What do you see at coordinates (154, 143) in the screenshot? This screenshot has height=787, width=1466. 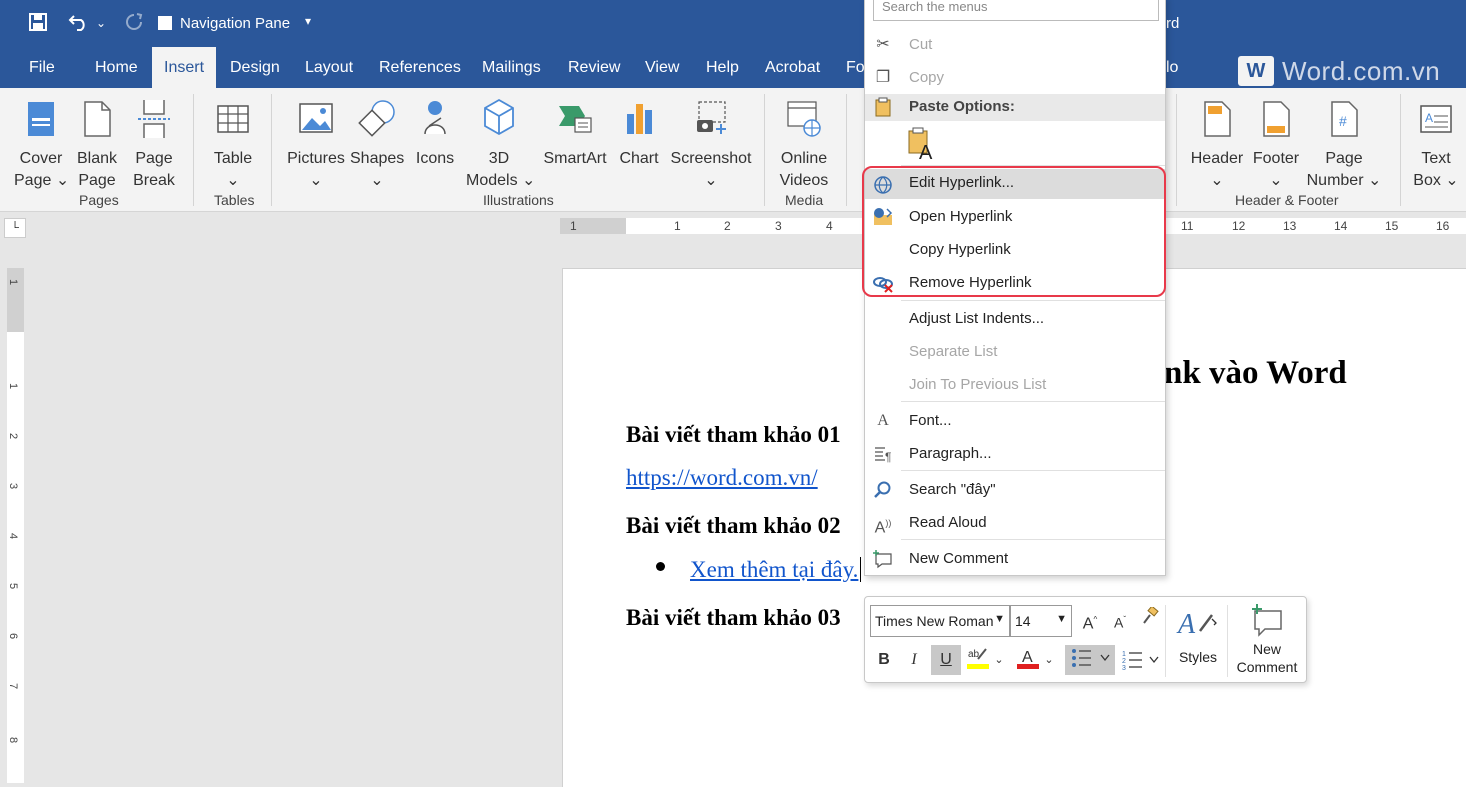 I see `page-break-button: Page Break` at bounding box center [154, 143].